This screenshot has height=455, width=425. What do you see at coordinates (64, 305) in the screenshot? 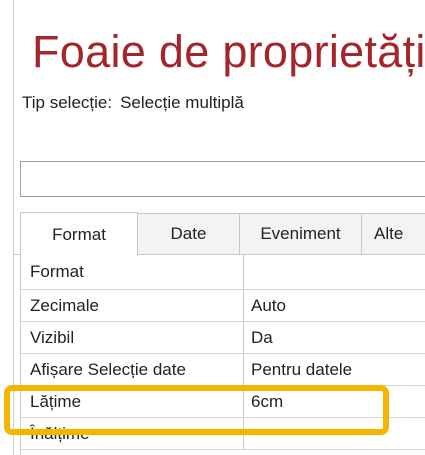
I see `property-name: Zecimale` at bounding box center [64, 305].